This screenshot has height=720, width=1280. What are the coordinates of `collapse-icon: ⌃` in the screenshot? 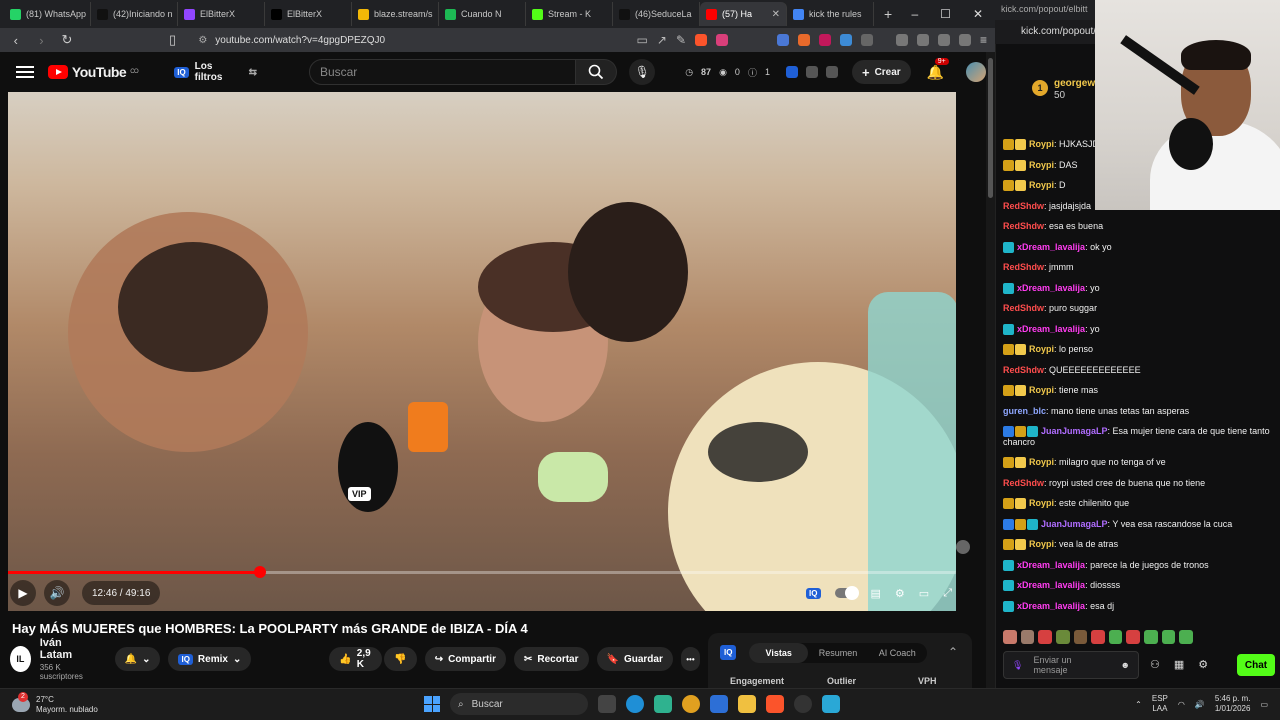 It's located at (953, 652).